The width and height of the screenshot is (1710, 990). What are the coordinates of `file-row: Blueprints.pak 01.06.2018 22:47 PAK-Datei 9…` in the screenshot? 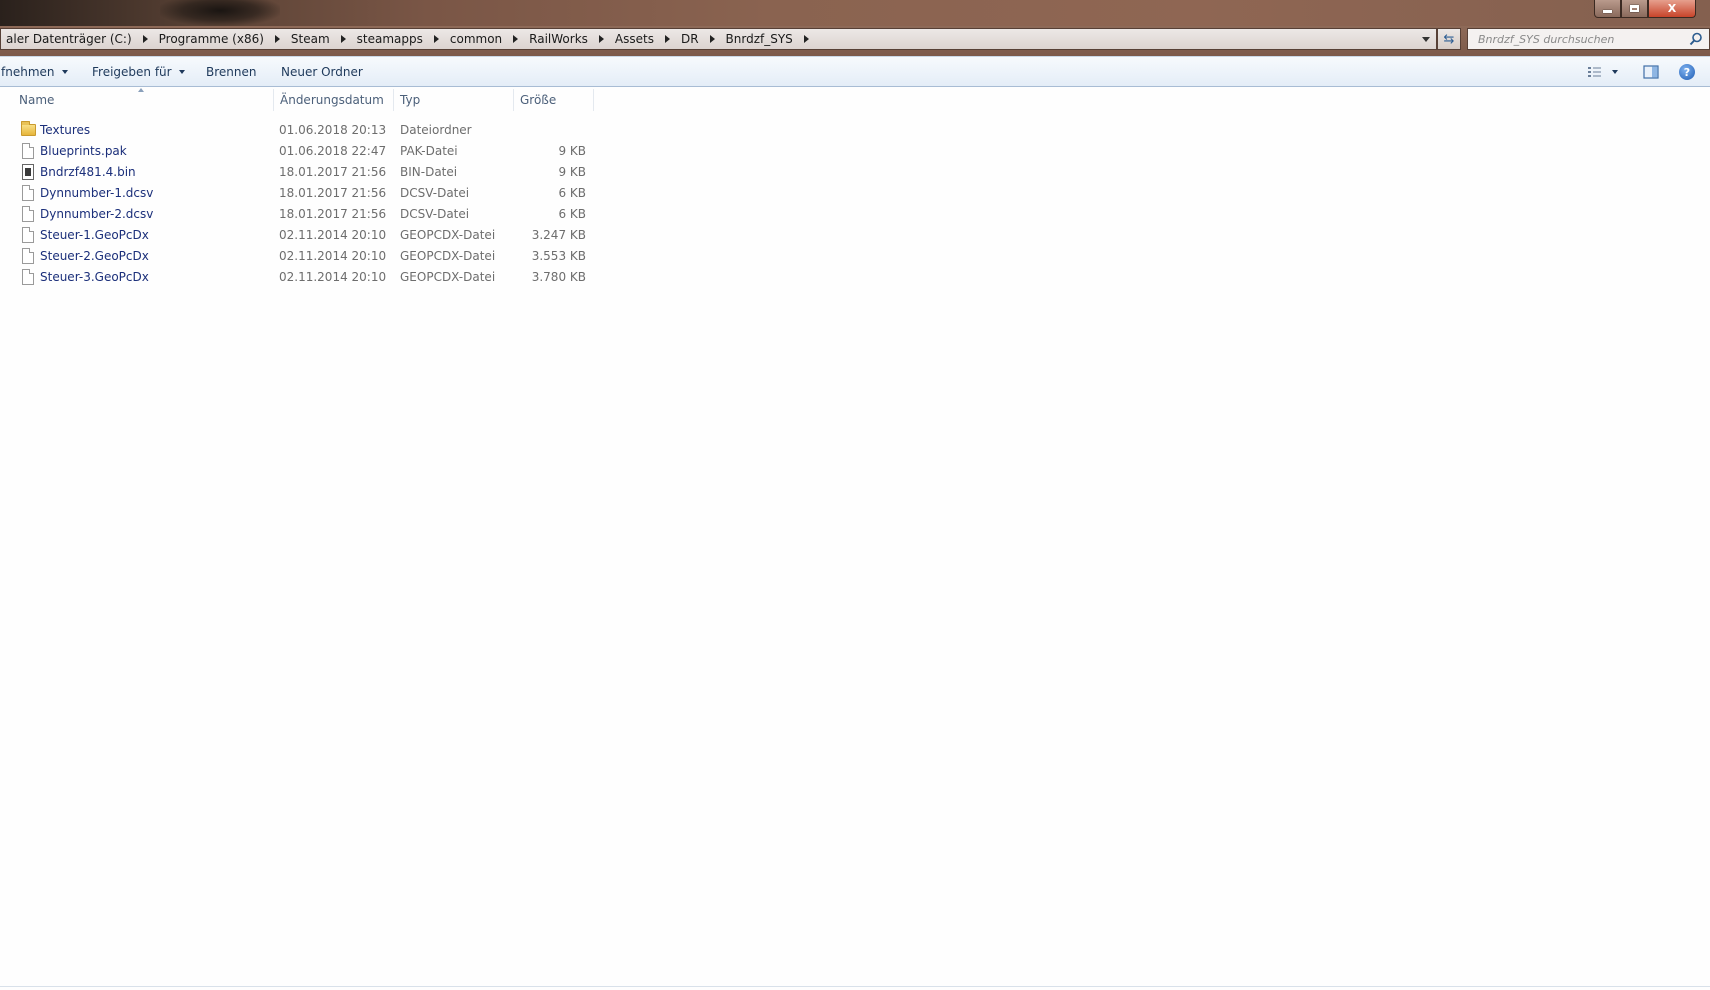 It's located at (300, 150).